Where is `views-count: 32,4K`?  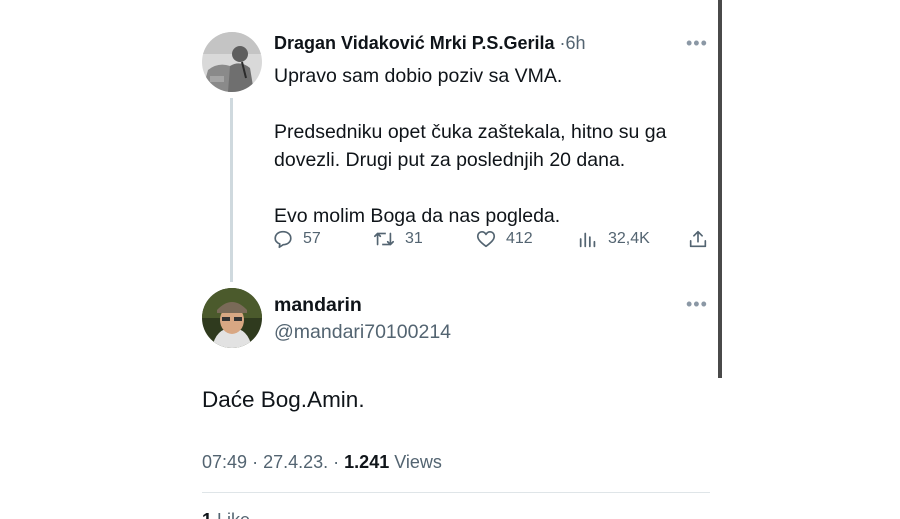 views-count: 32,4K is located at coordinates (629, 238).